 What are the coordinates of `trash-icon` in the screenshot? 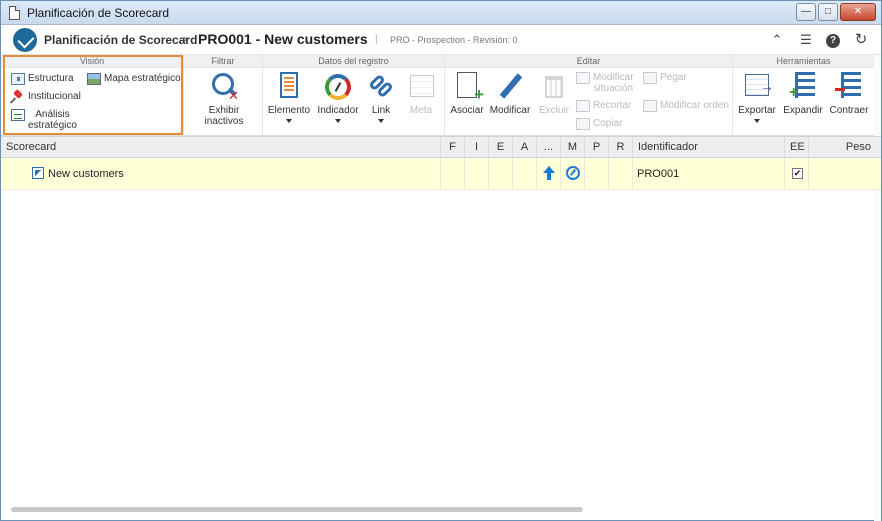 It's located at (554, 86).